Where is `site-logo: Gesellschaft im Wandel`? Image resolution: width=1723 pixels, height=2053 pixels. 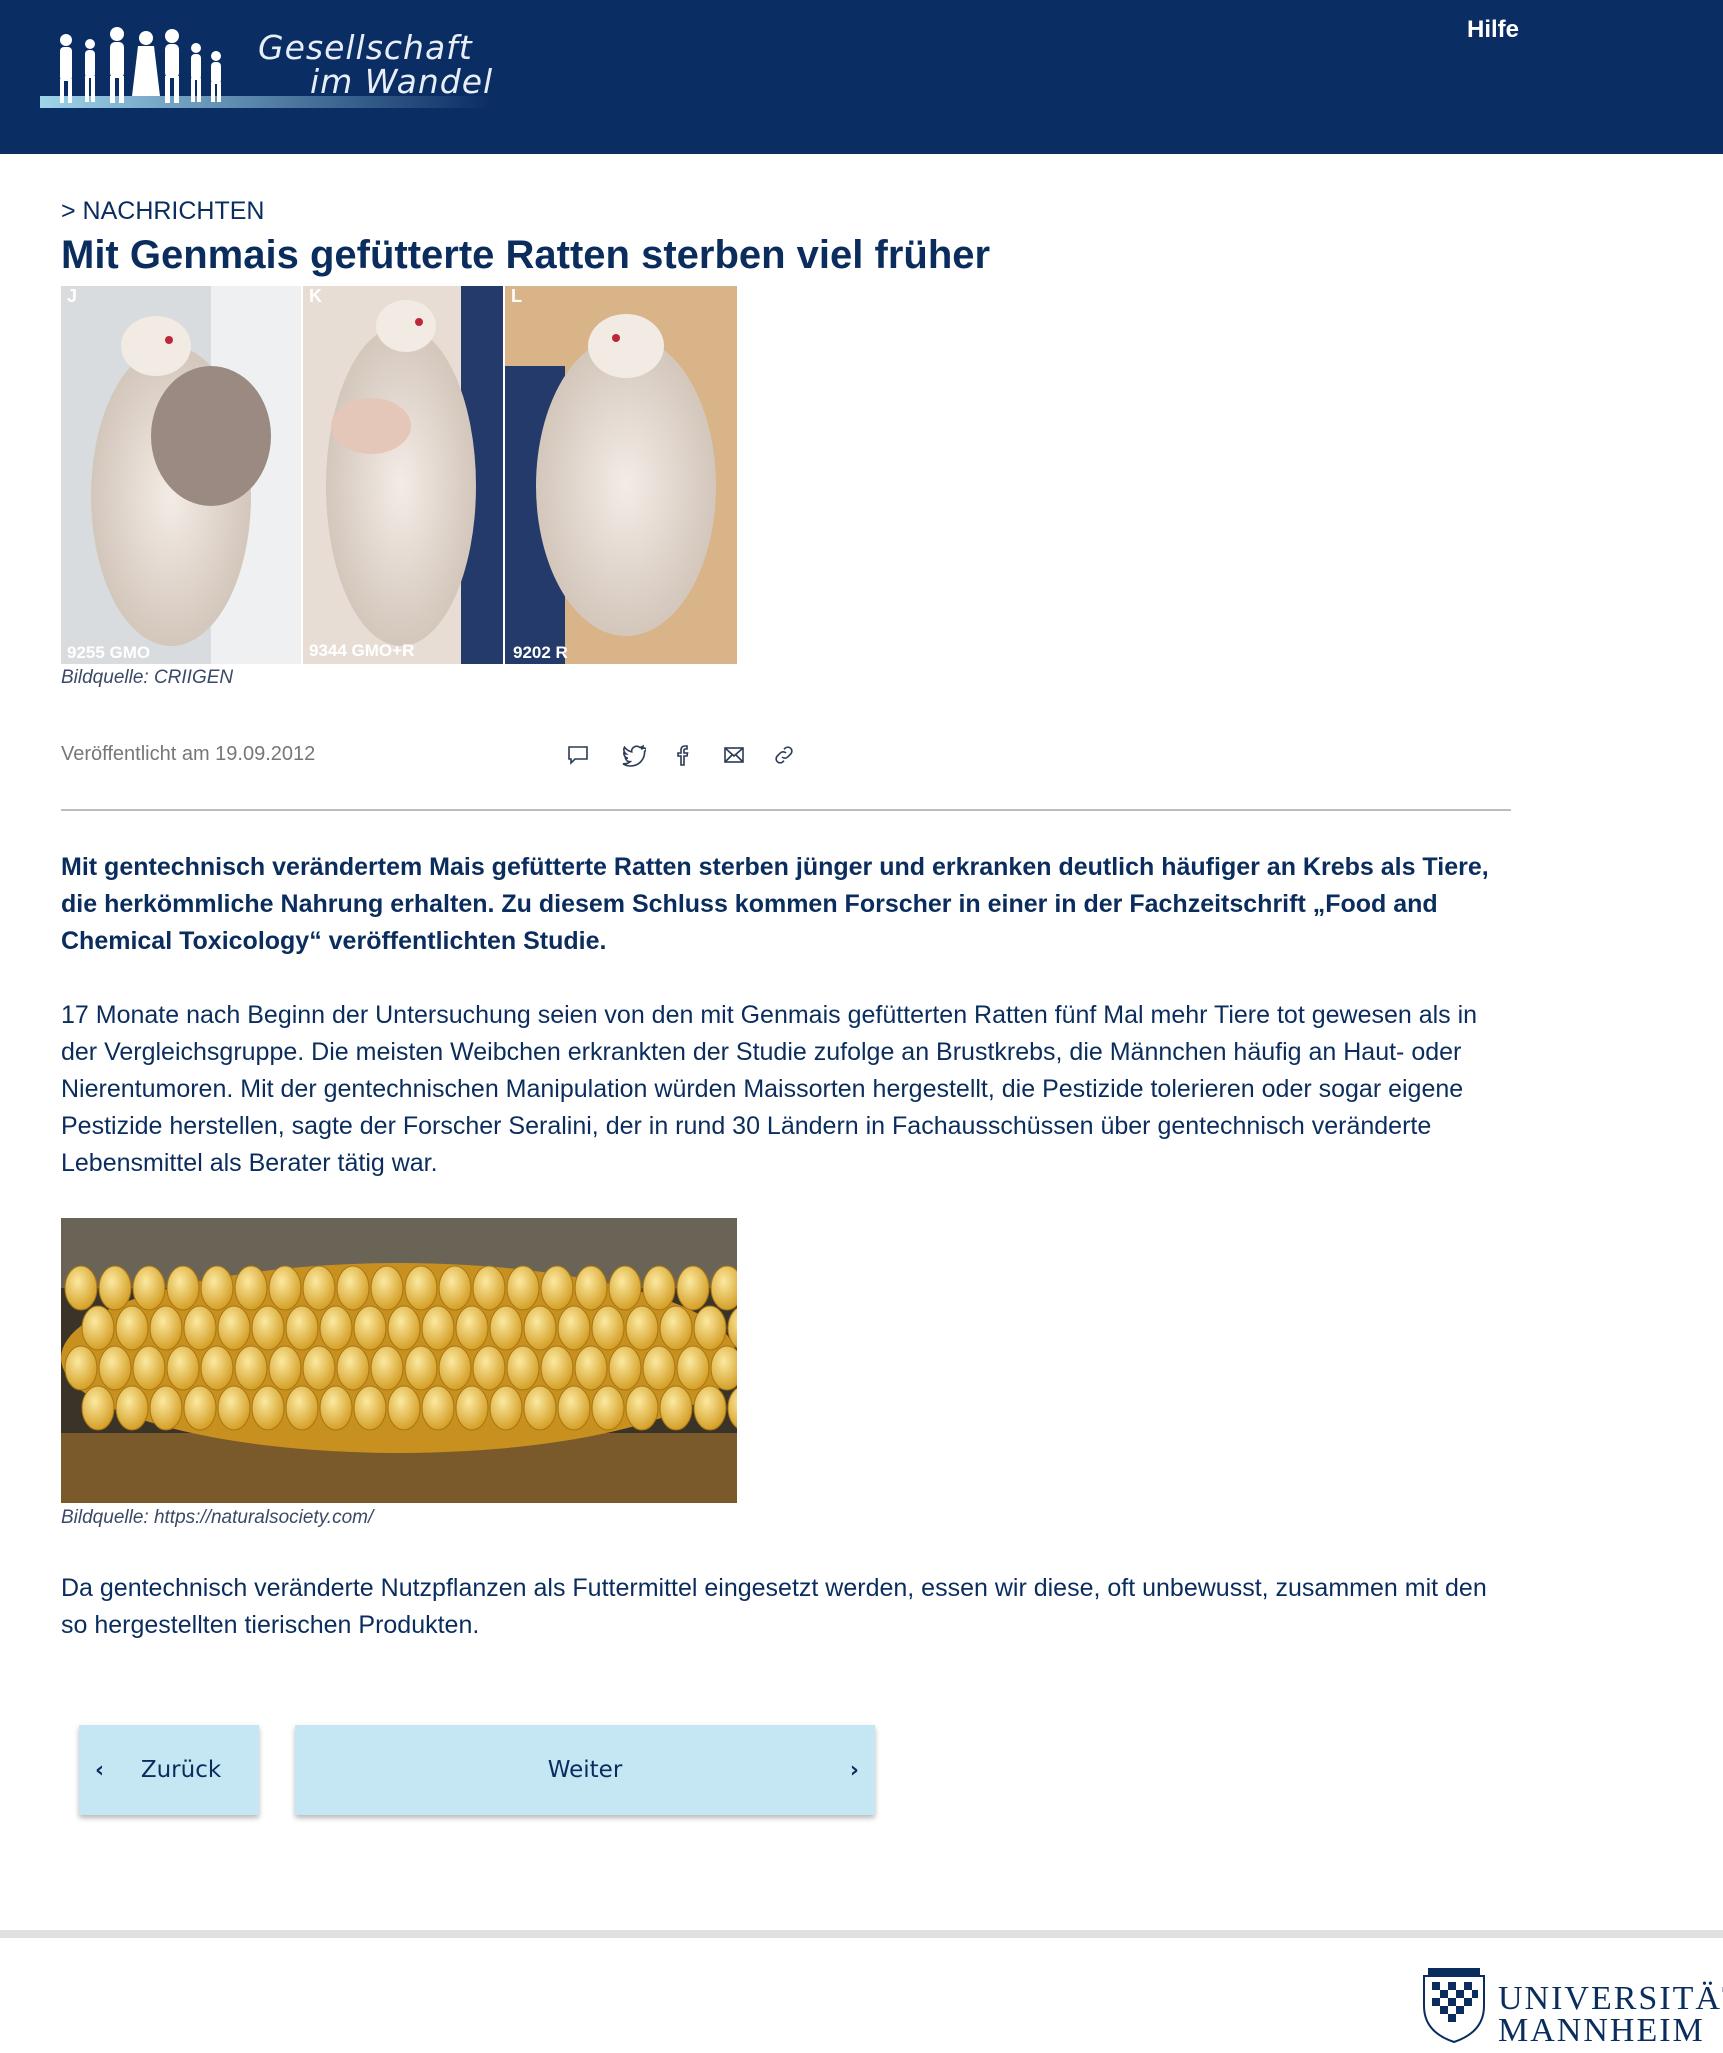 site-logo: Gesellschaft im Wandel is located at coordinates (266, 69).